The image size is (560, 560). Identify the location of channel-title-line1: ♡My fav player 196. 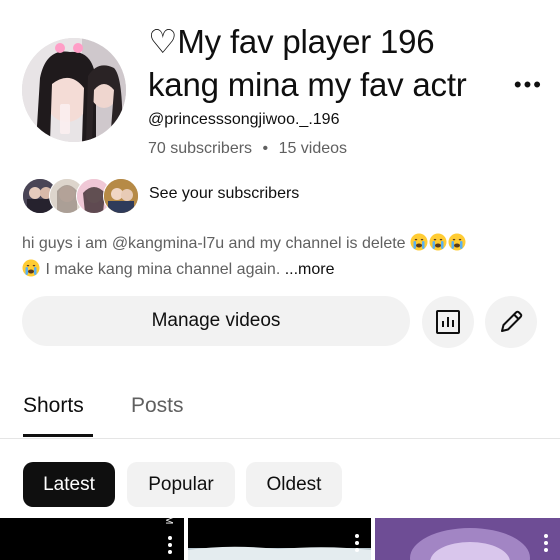
(291, 41).